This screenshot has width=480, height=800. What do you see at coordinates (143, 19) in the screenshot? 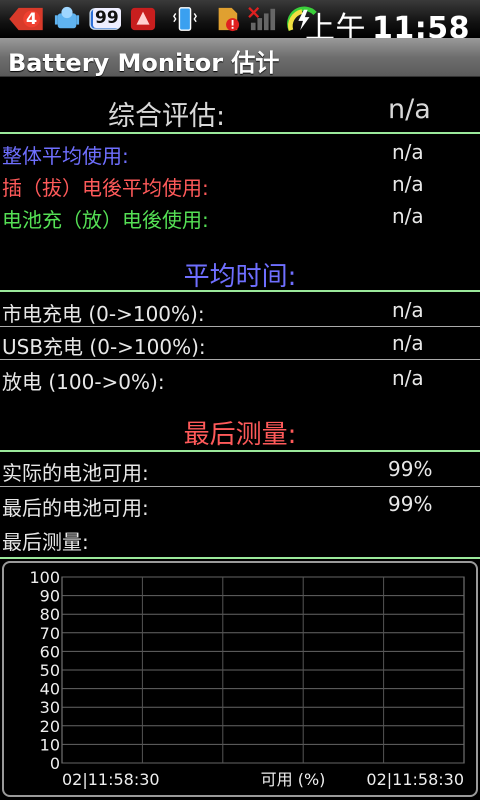
I see `app-notification-icon` at bounding box center [143, 19].